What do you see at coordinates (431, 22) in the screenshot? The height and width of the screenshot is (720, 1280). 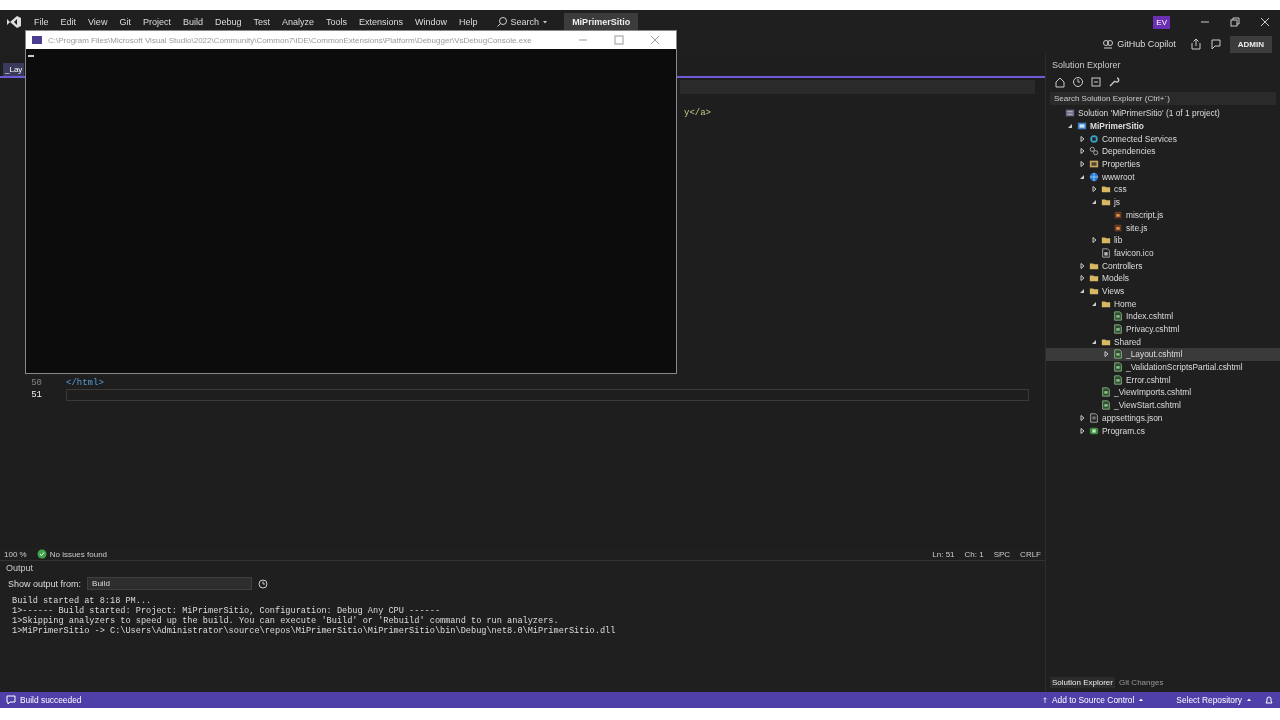 I see `menu-item: Window` at bounding box center [431, 22].